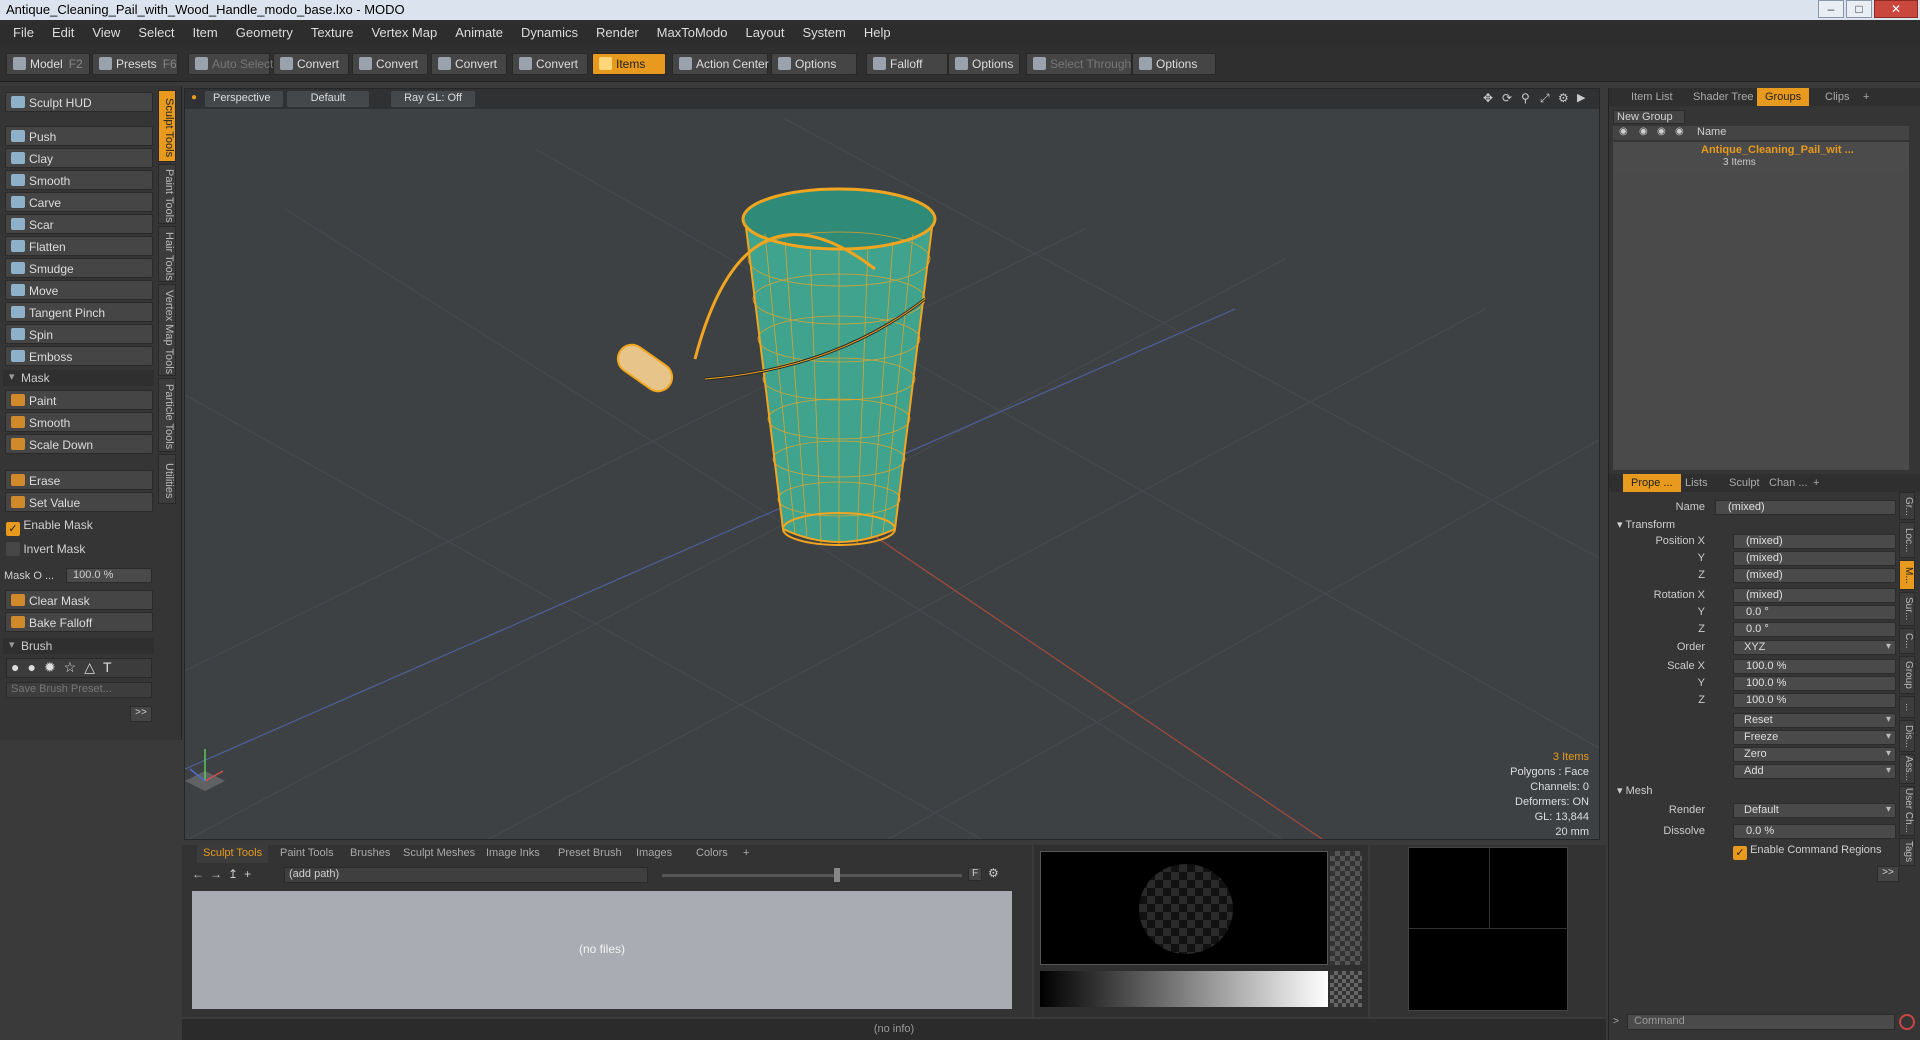  What do you see at coordinates (79, 400) in the screenshot?
I see `mask-paint: Paint` at bounding box center [79, 400].